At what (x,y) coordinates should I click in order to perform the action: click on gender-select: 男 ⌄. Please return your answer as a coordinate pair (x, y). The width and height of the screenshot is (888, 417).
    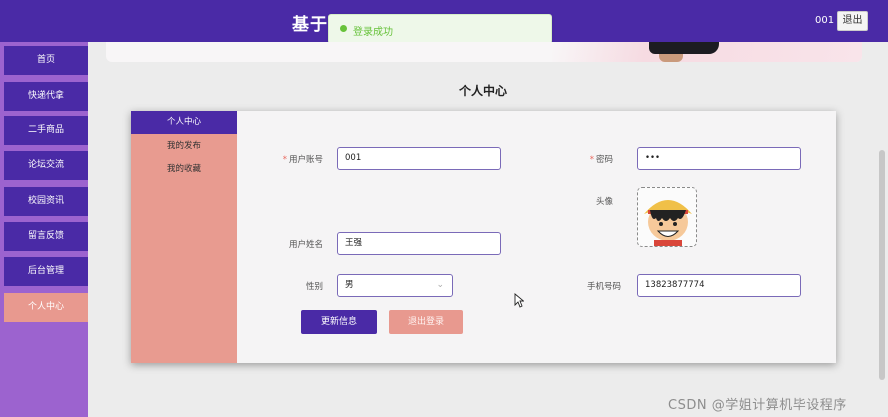
    Looking at the image, I should click on (395, 285).